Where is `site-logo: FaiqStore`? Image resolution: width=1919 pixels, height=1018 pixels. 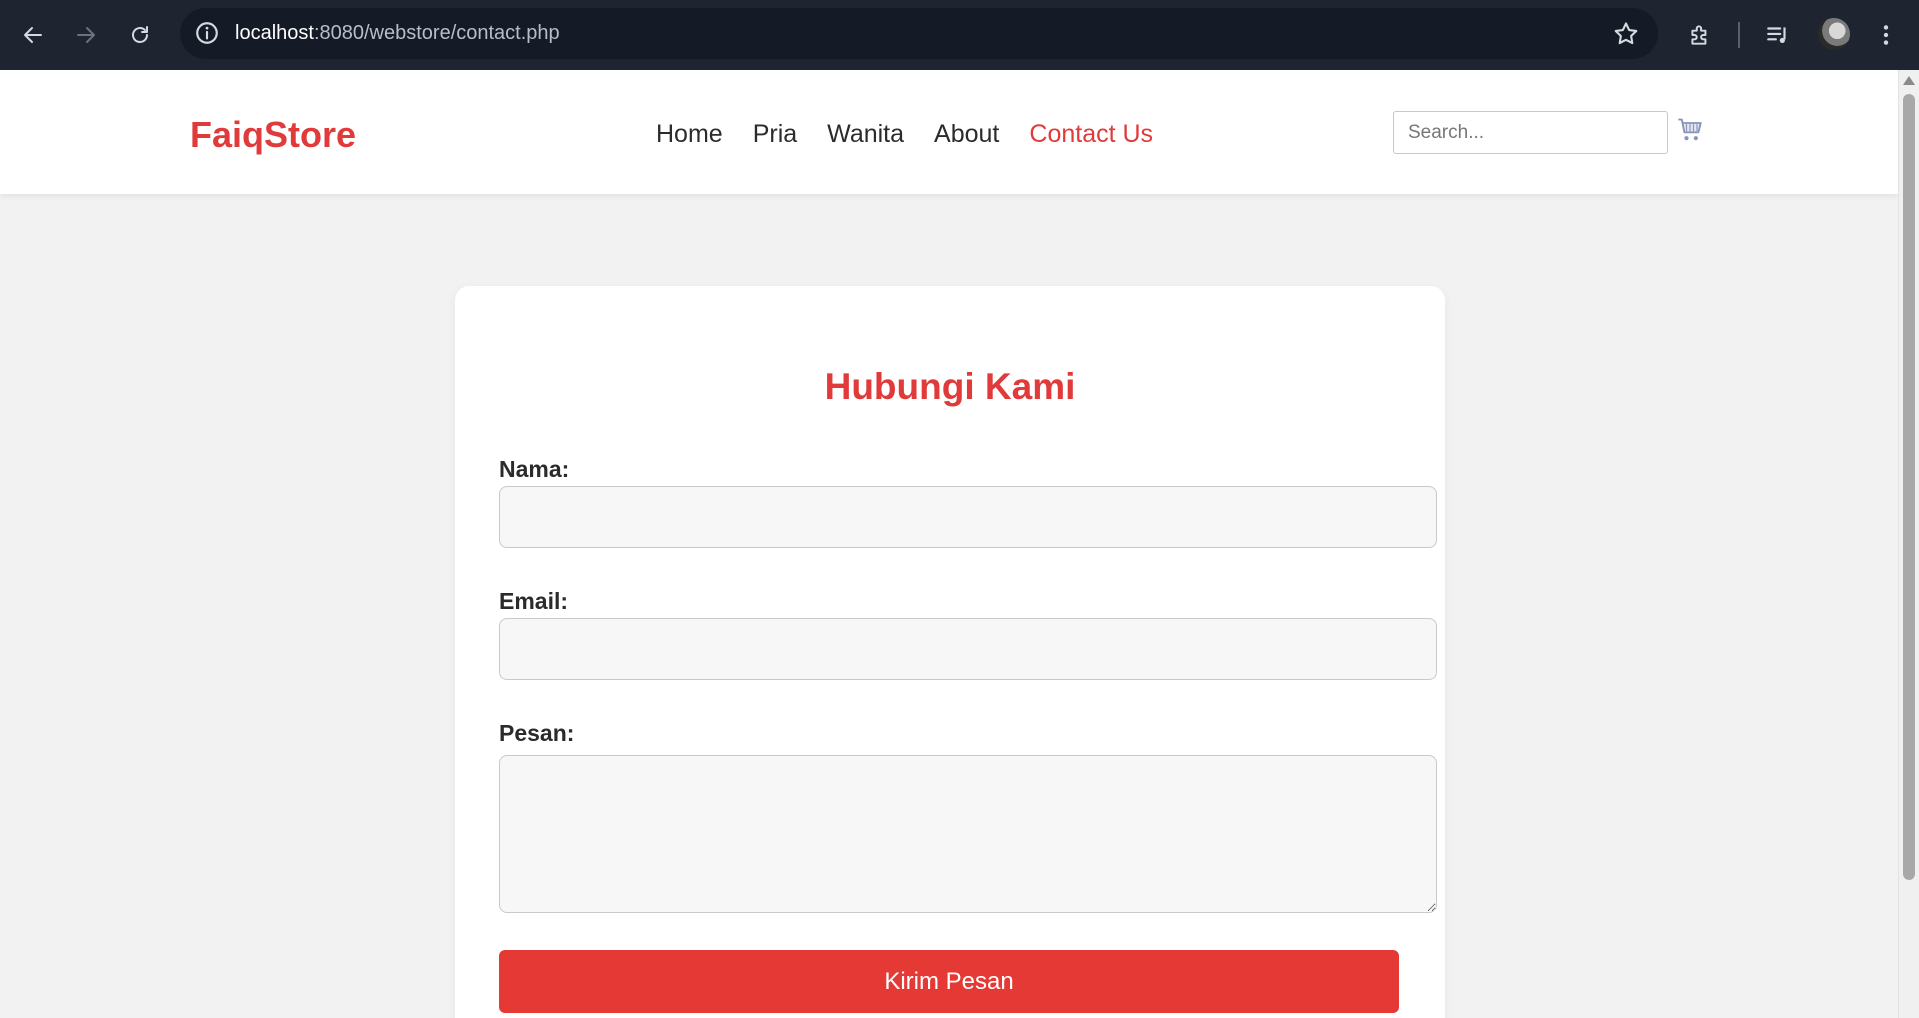 site-logo: FaiqStore is located at coordinates (273, 135).